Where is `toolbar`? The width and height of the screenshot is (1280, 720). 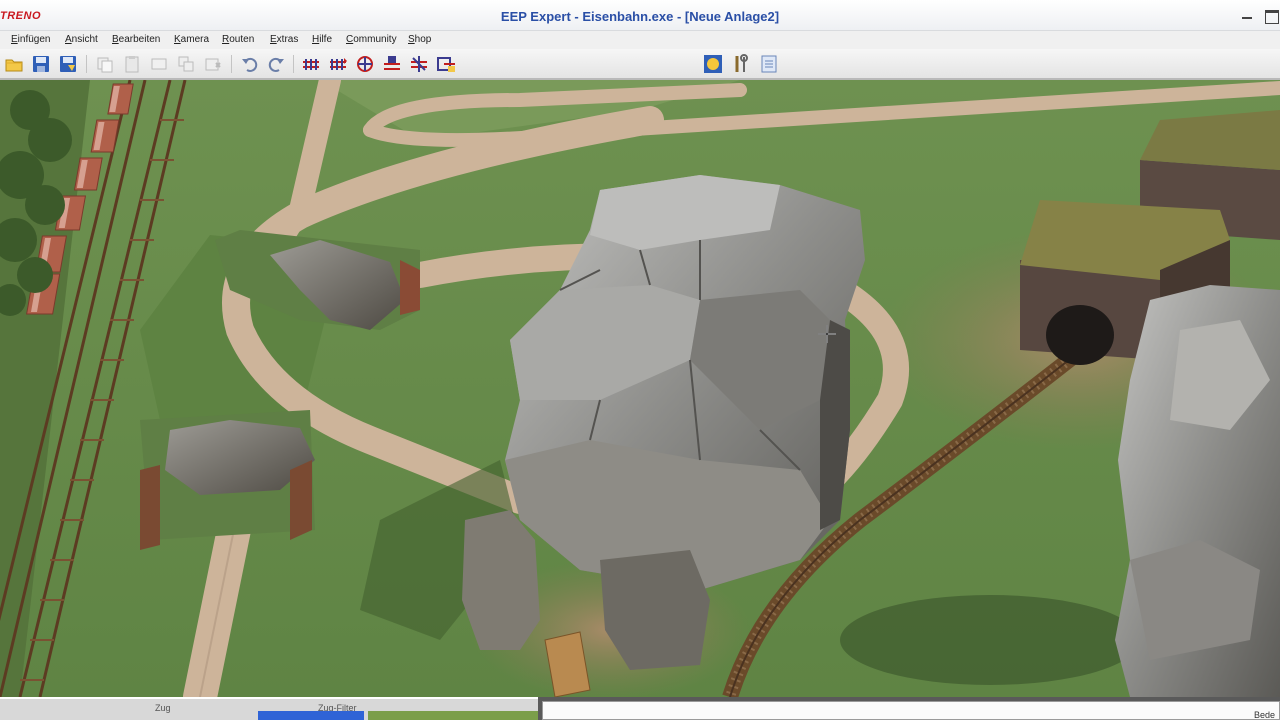 toolbar is located at coordinates (640, 86).